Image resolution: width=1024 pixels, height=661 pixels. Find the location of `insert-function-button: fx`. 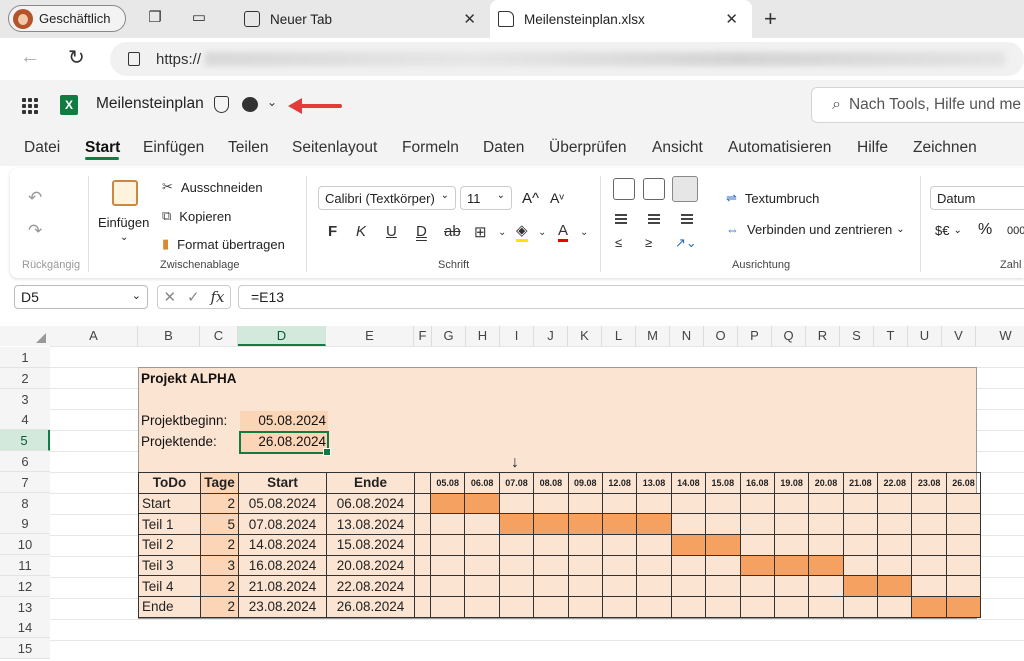

insert-function-button: fx is located at coordinates (218, 297).